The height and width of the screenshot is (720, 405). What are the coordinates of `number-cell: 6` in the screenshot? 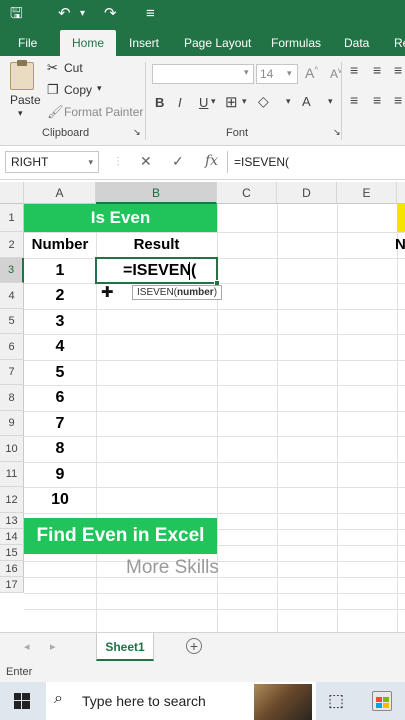 It's located at (60, 398).